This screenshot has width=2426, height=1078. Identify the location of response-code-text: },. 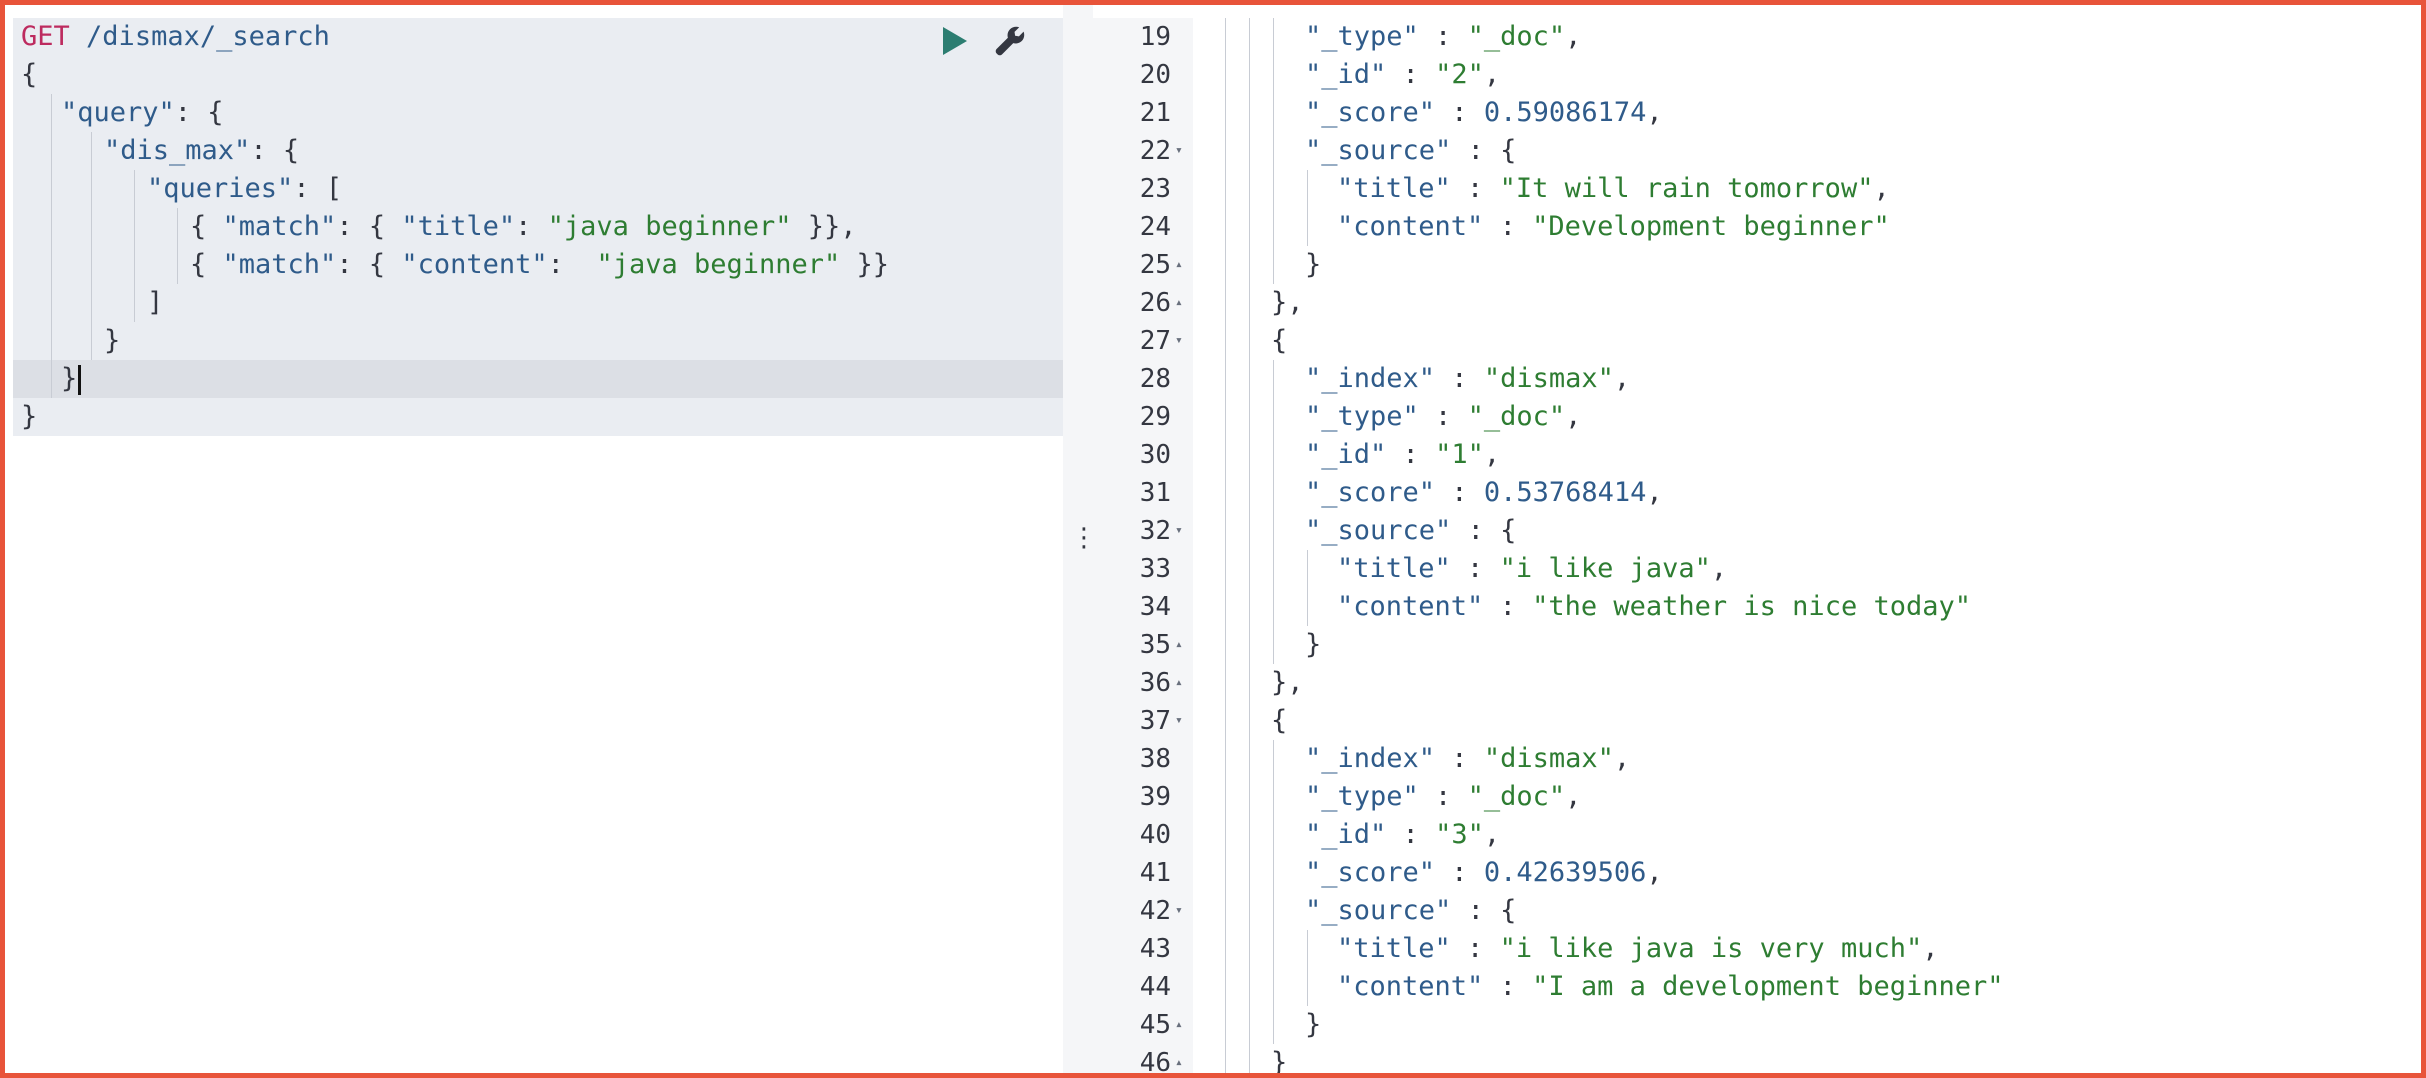
(1263, 683).